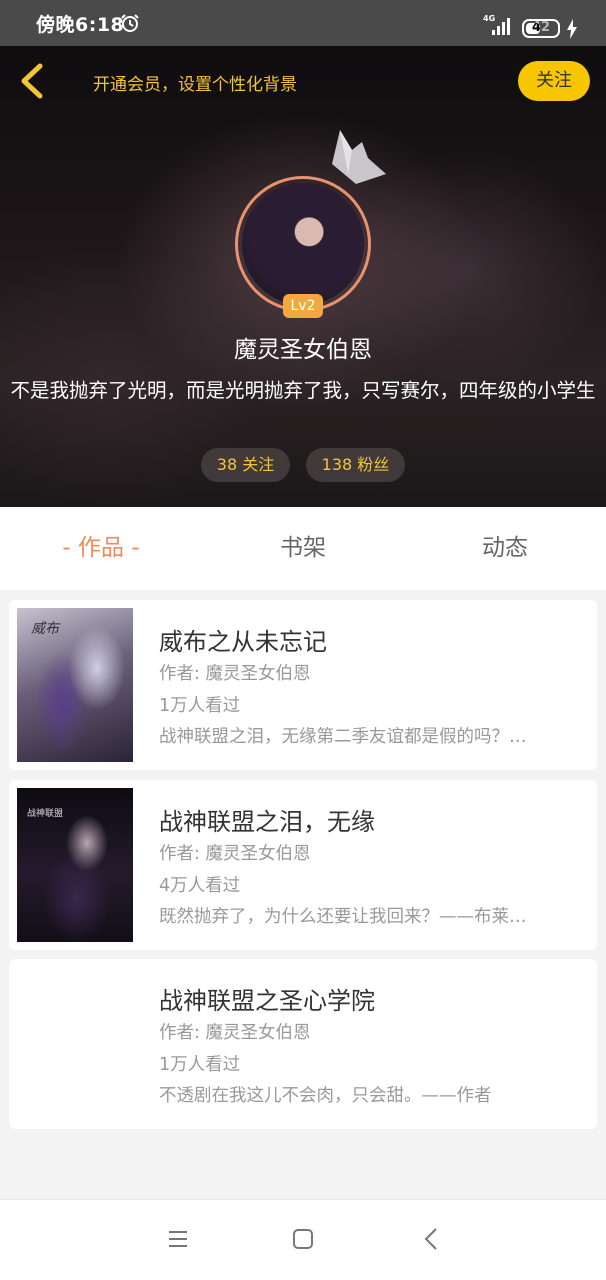 This screenshot has width=606, height=1280. I want to click on status-bar: 傍晚6:18 4G 42, so click(303, 23).